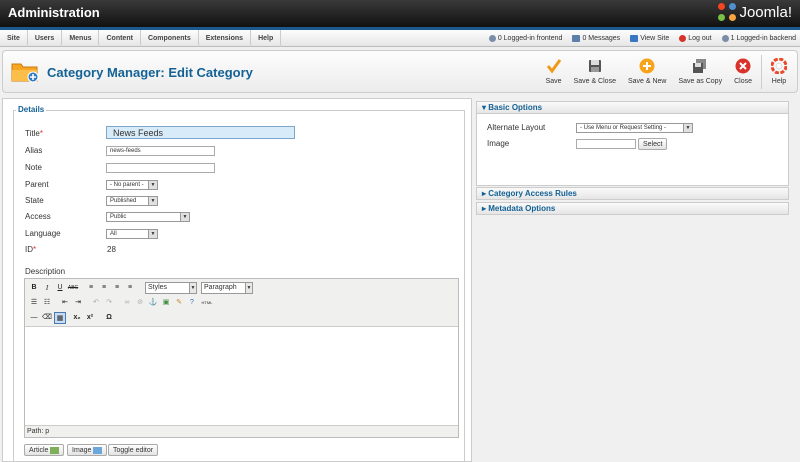 The image size is (800, 462). What do you see at coordinates (498, 143) in the screenshot?
I see `image-label: Image` at bounding box center [498, 143].